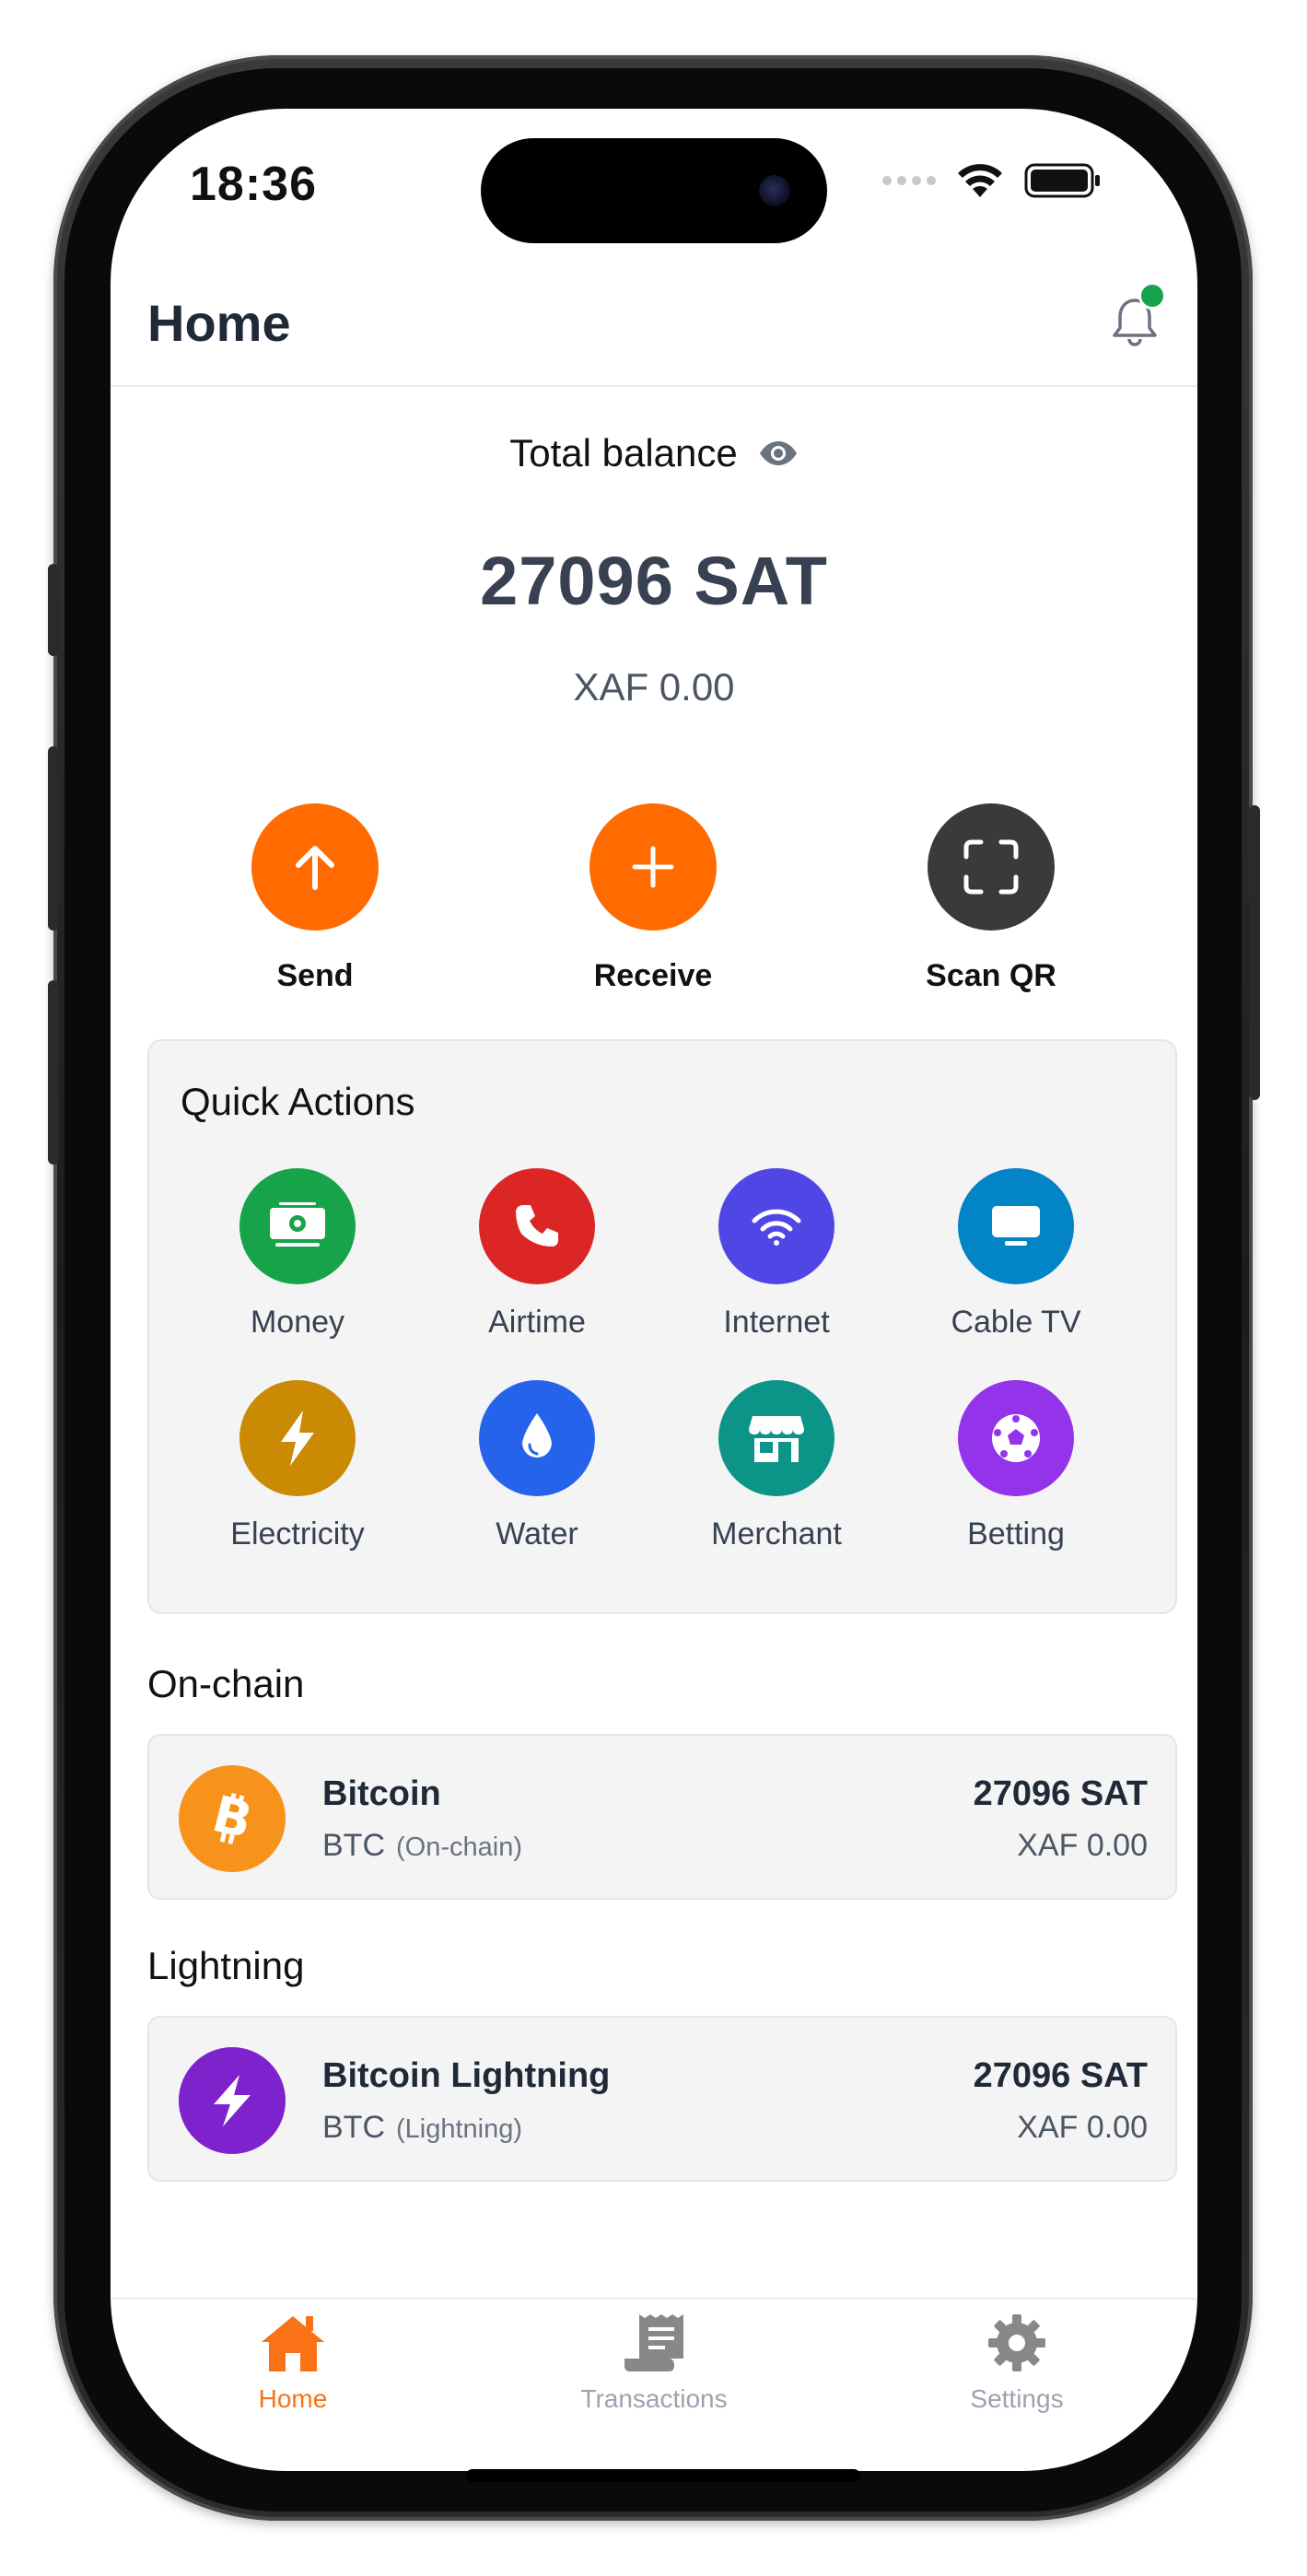 This screenshot has width=1307, height=2576. What do you see at coordinates (1017, 2398) in the screenshot?
I see `tab-settings-label: Settings` at bounding box center [1017, 2398].